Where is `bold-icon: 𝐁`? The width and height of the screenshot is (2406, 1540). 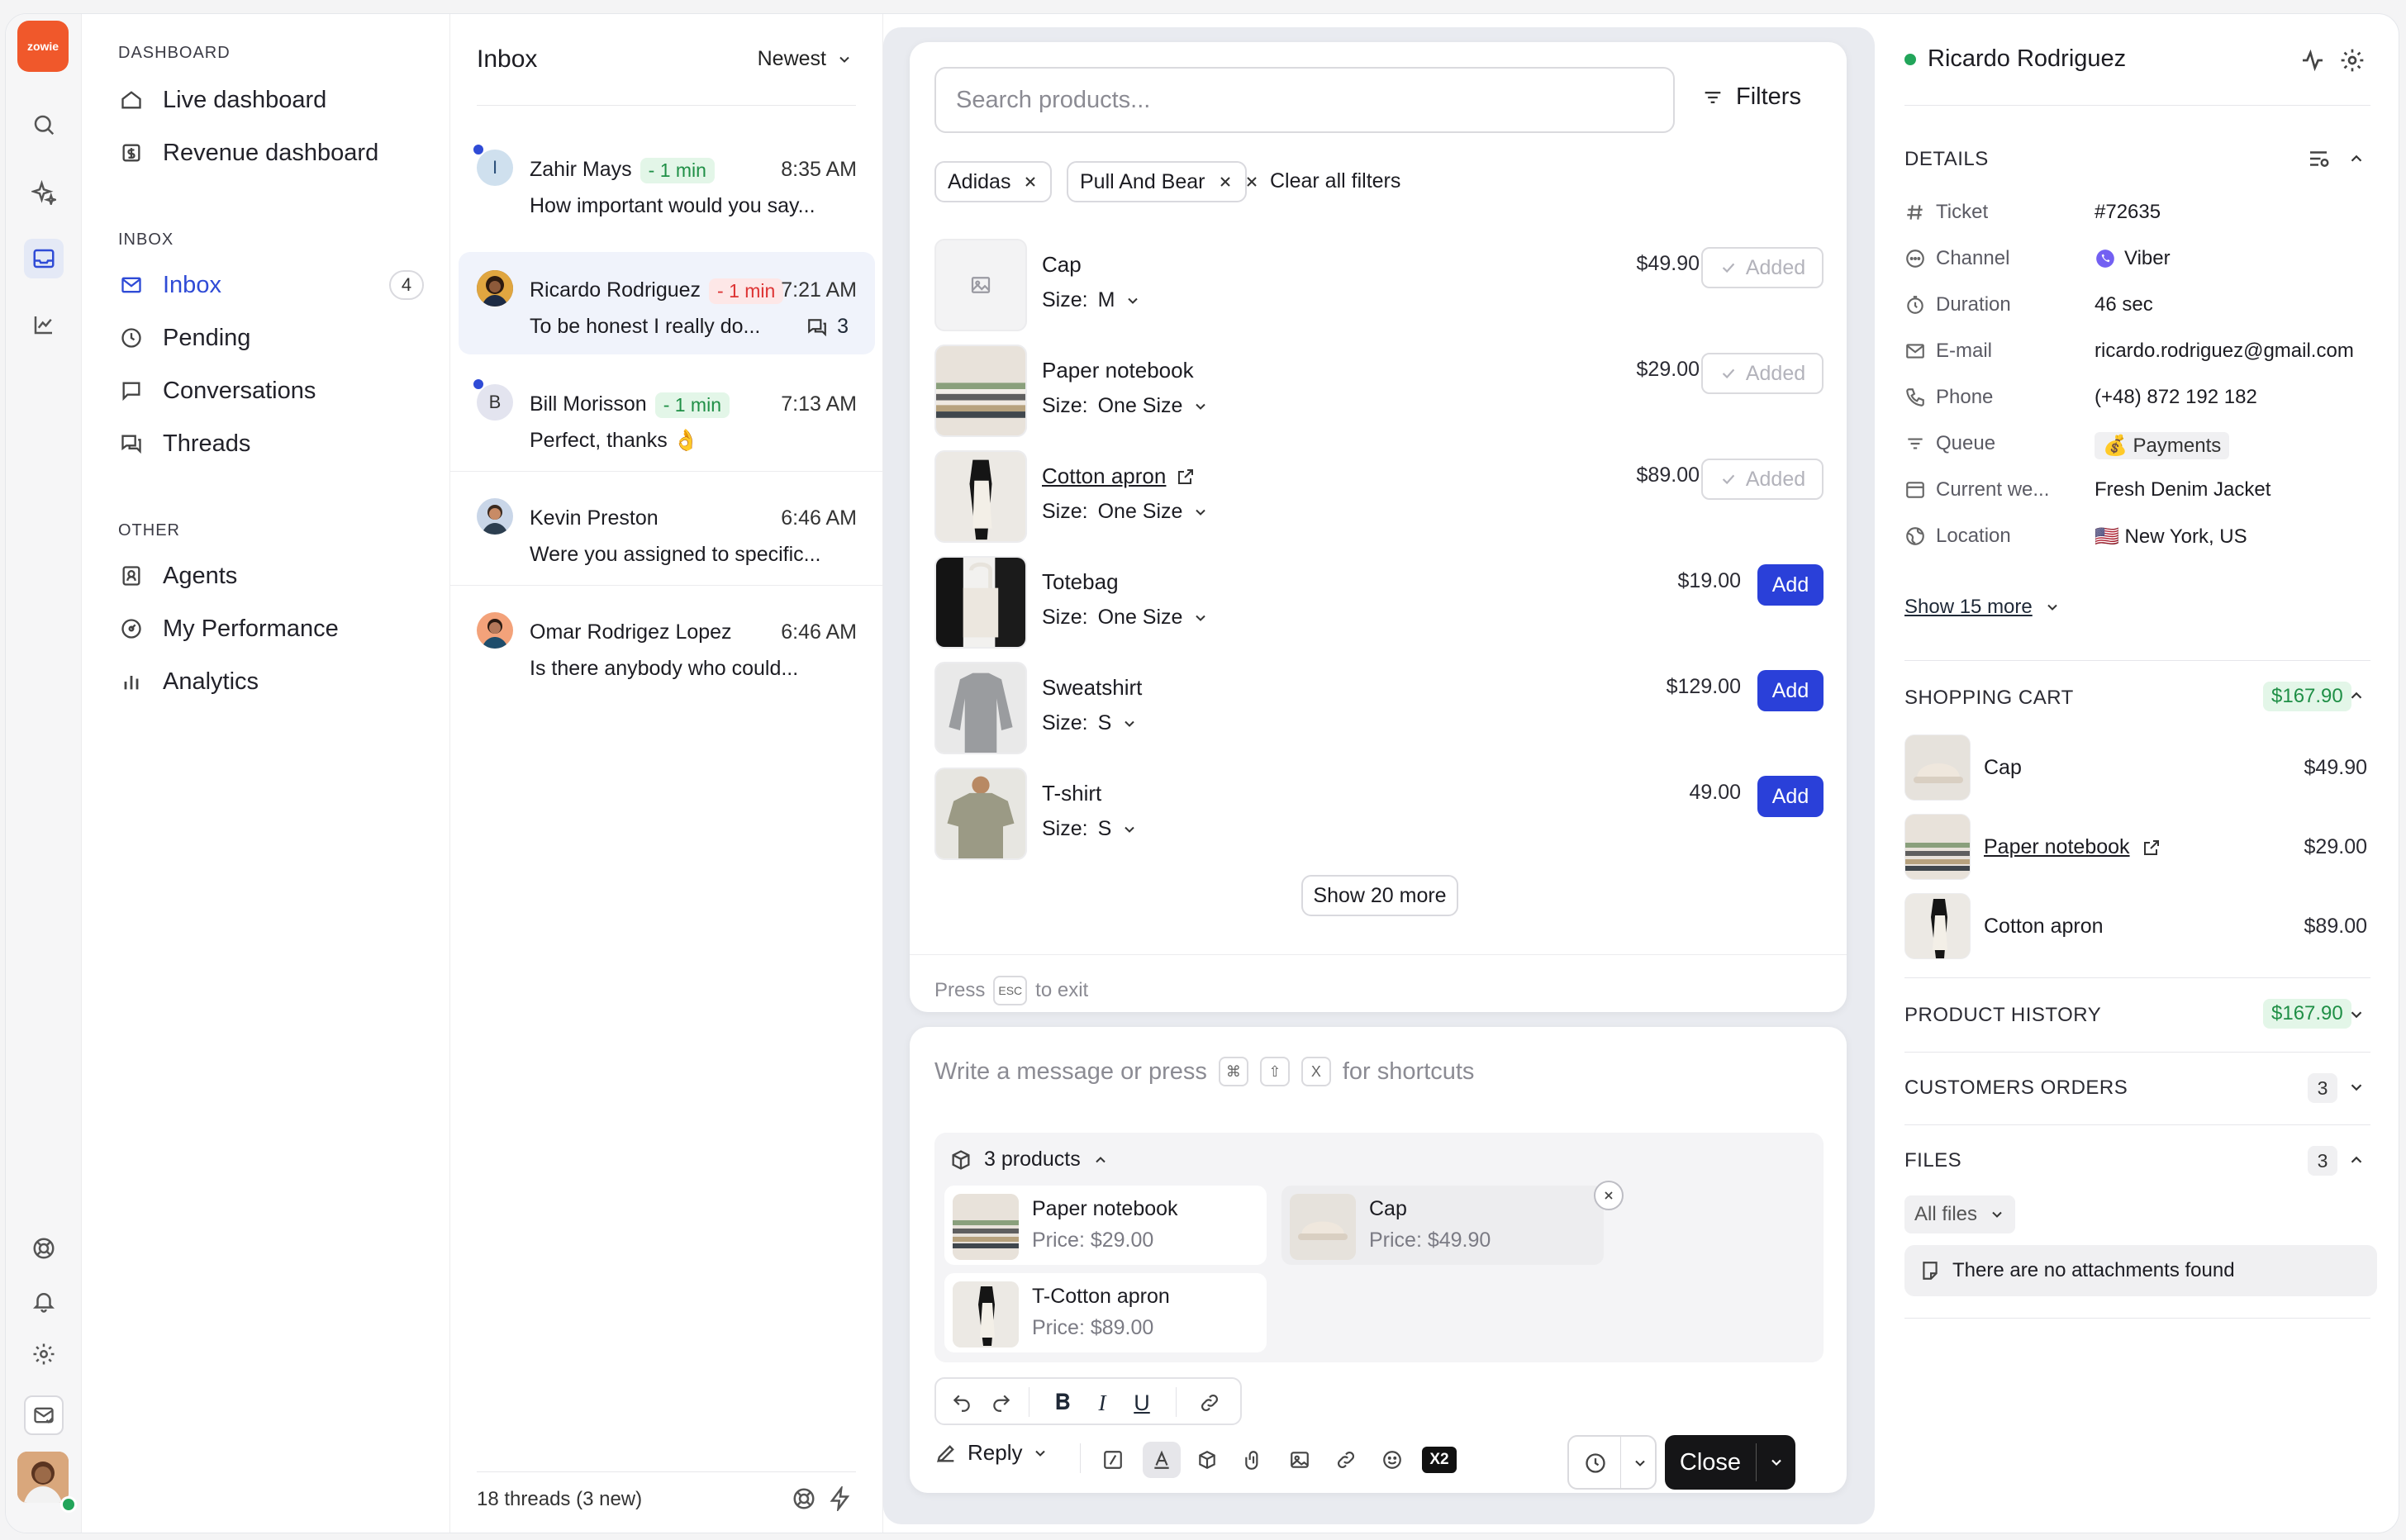
bold-icon: 𝐁 is located at coordinates (1062, 1403).